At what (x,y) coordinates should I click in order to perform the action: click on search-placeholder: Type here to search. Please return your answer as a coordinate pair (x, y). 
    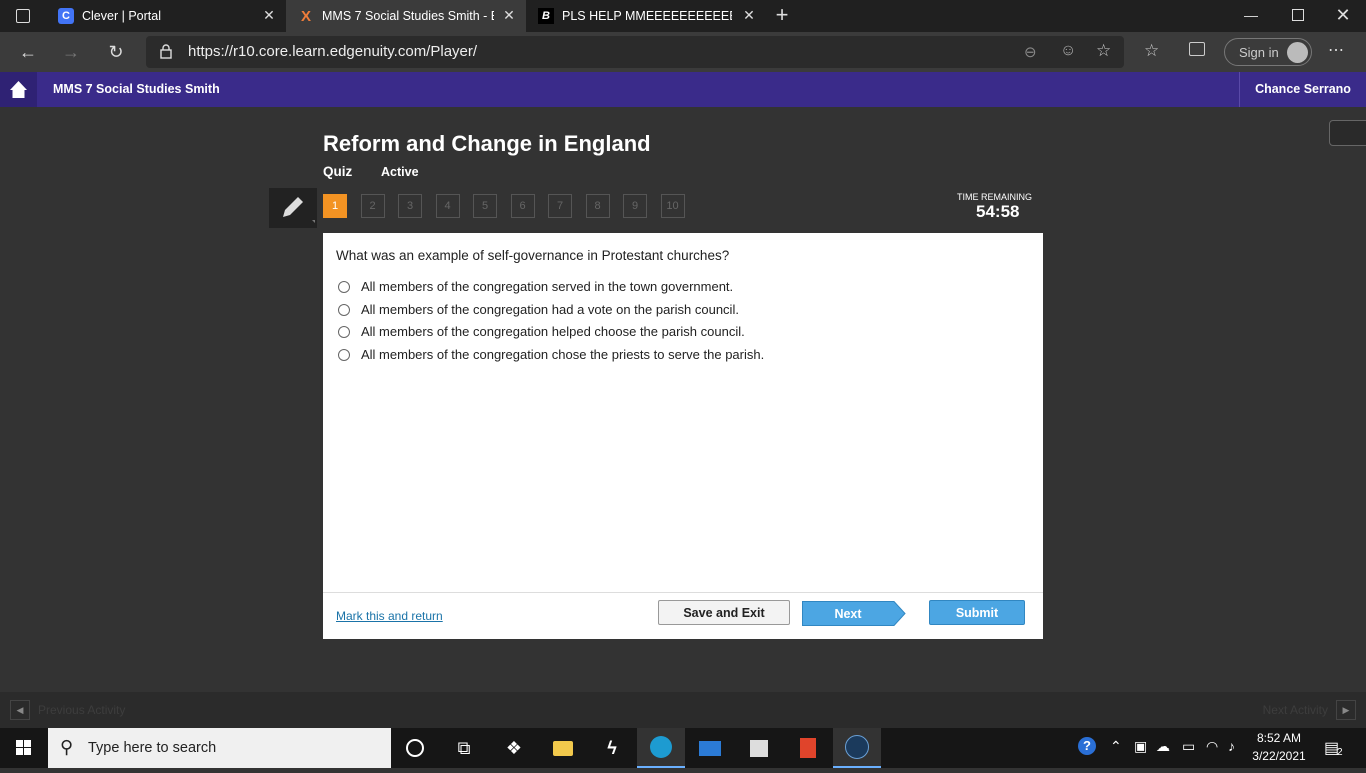
    Looking at the image, I should click on (152, 748).